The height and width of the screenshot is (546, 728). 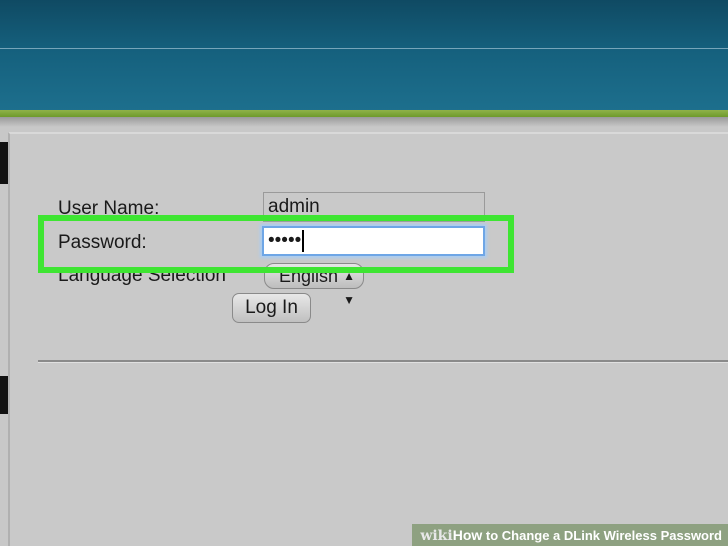 I want to click on form-divider, so click(x=383, y=361).